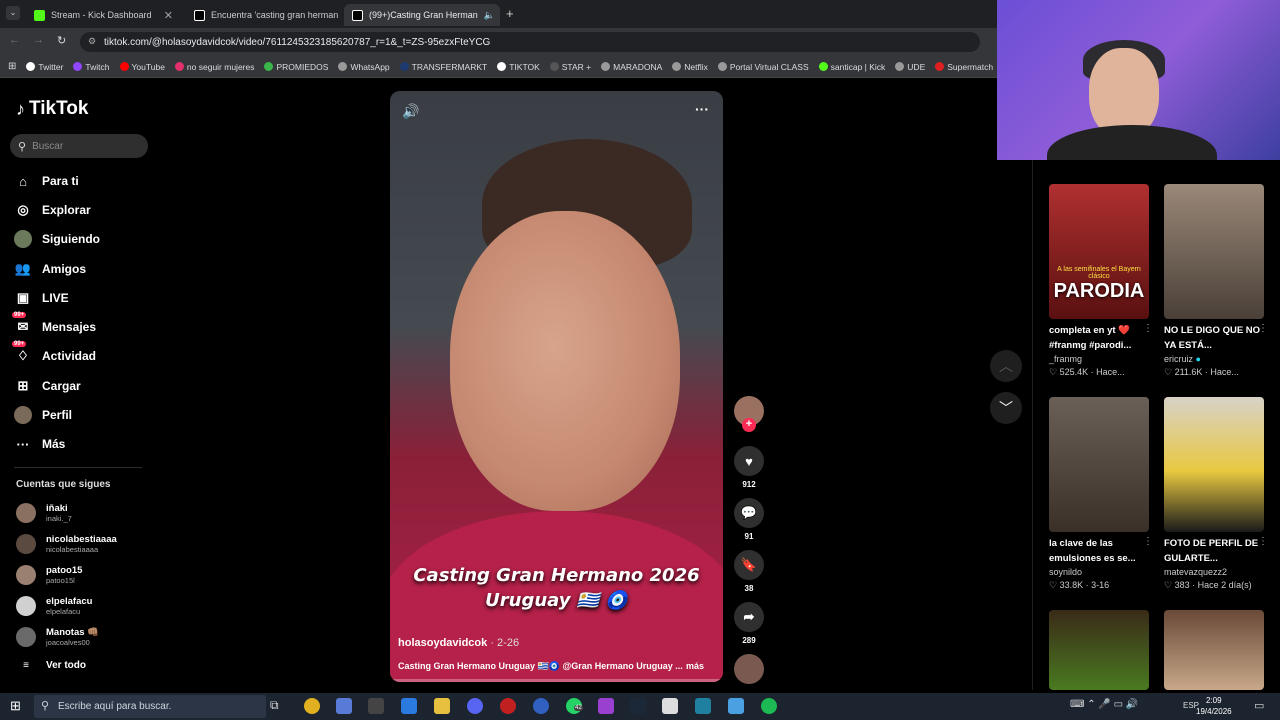 This screenshot has width=1280, height=720. I want to click on chrome-icon, so click(312, 706).